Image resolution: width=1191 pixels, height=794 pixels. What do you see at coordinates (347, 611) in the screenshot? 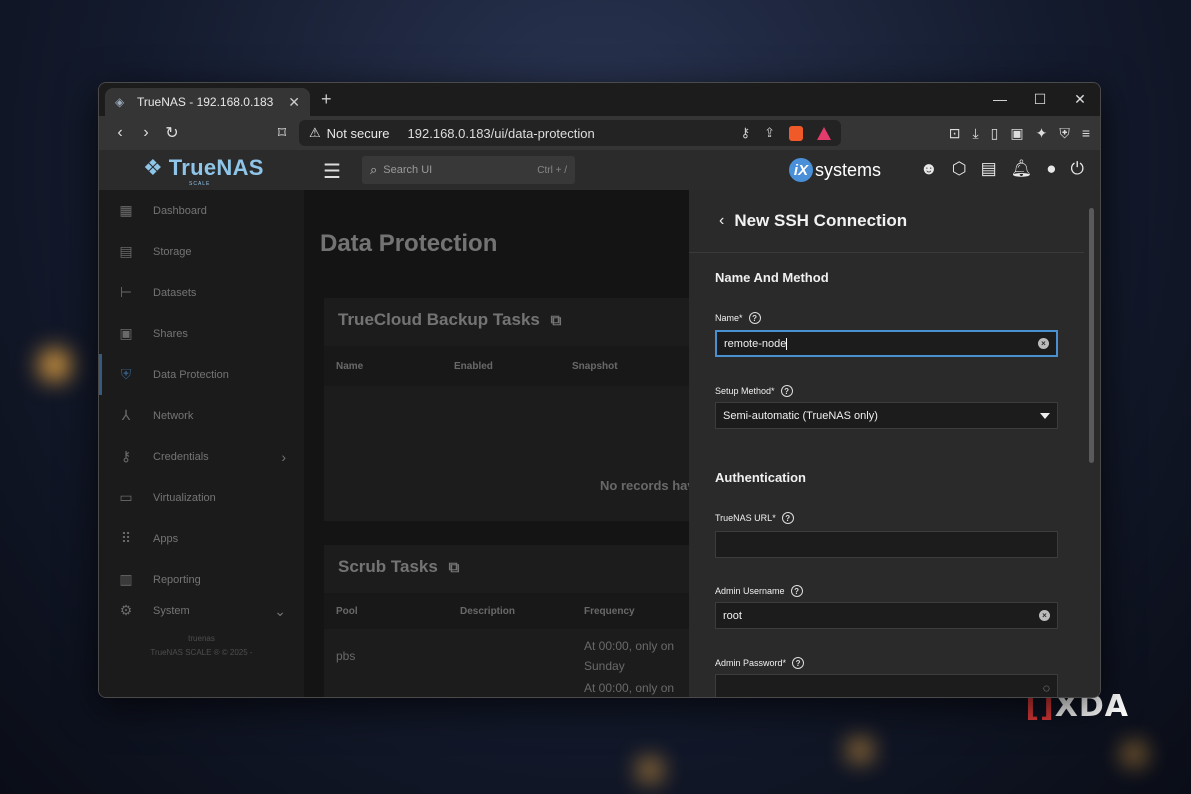
I see `column-header: Pool` at bounding box center [347, 611].